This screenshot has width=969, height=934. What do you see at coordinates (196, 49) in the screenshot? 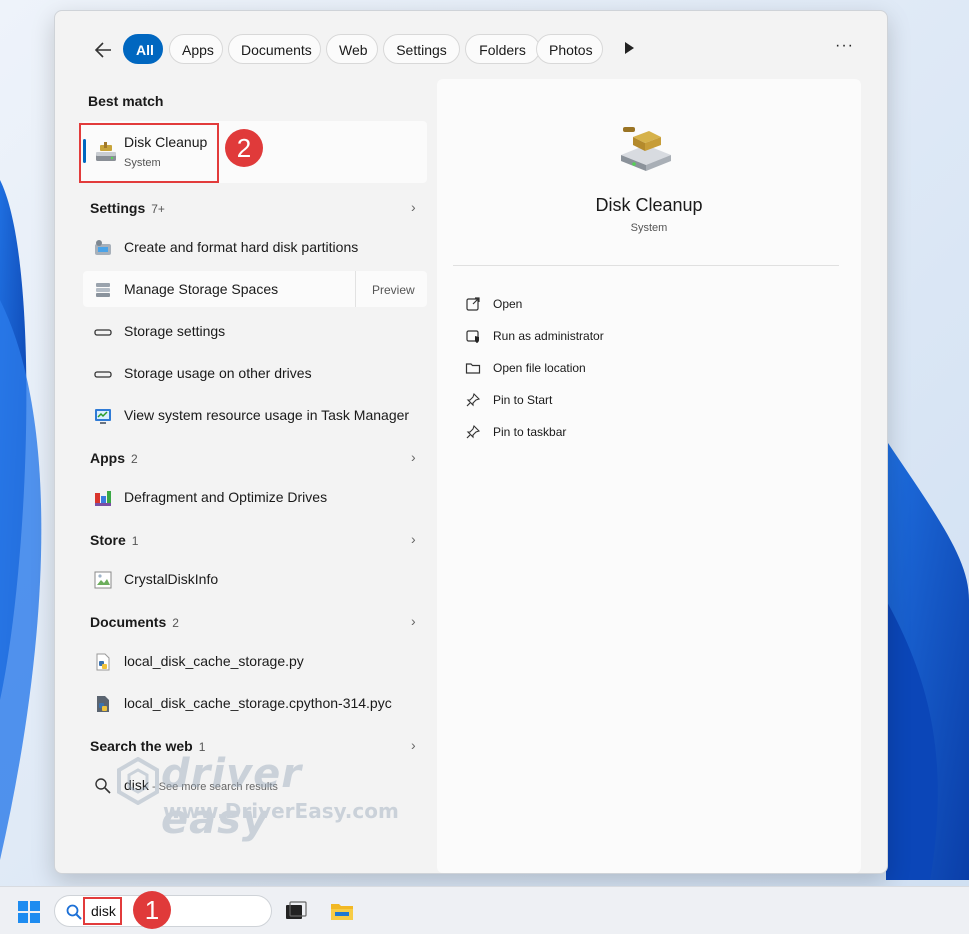
I see `tab-apps: Apps` at bounding box center [196, 49].